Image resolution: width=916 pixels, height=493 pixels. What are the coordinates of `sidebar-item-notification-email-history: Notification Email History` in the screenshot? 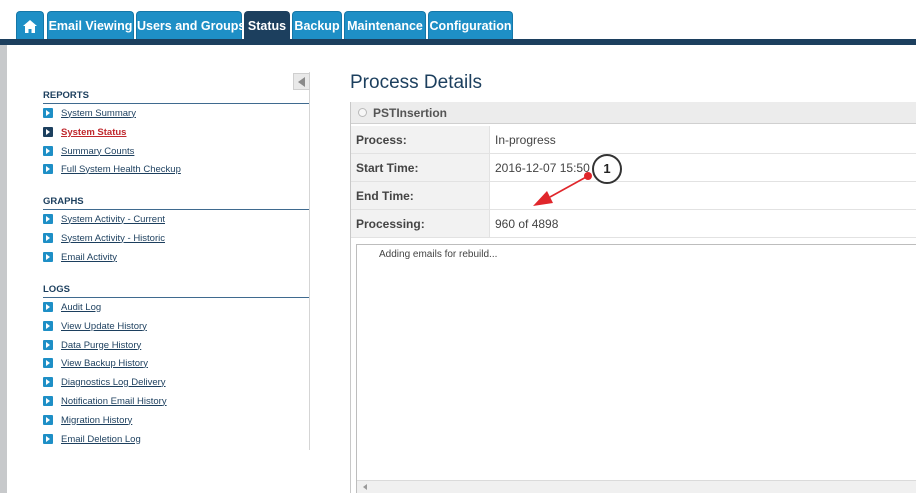 It's located at (105, 401).